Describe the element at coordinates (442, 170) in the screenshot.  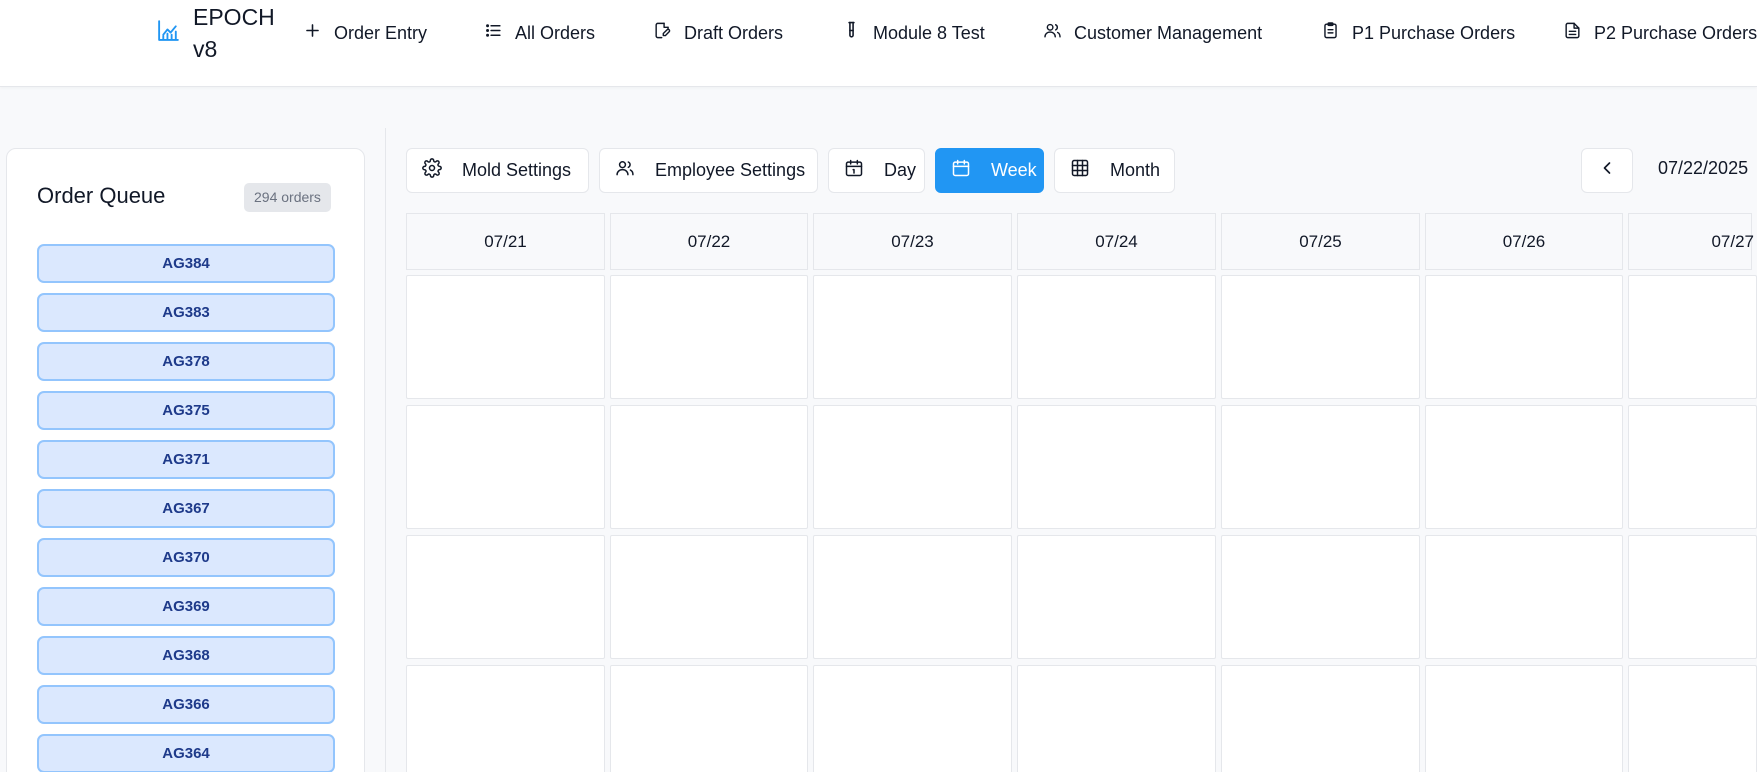
I see `gear-icon` at that location.